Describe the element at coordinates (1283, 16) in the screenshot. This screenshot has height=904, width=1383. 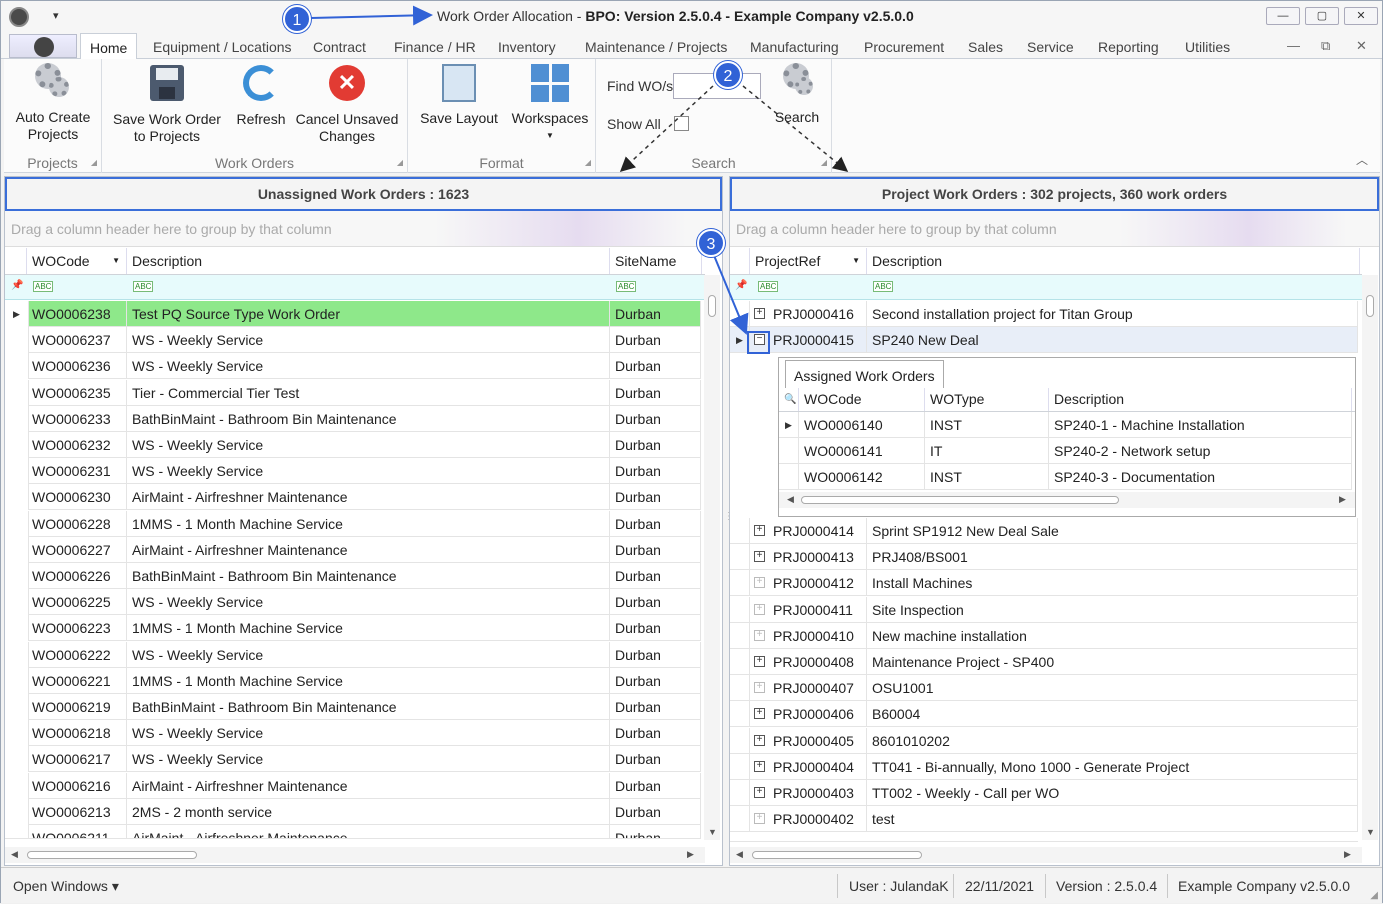
I see `minimize-button: —` at that location.